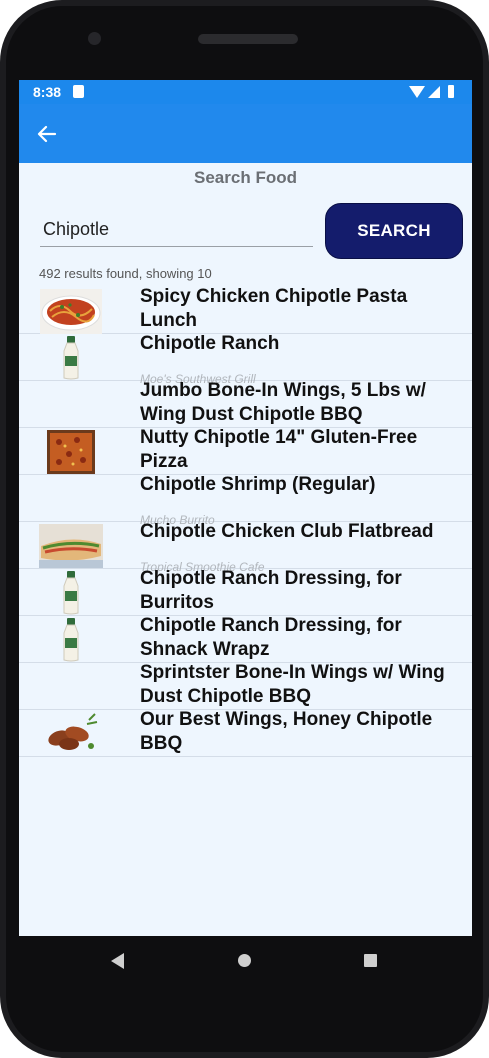  What do you see at coordinates (78, 91) in the screenshot?
I see `sim-card-icon` at bounding box center [78, 91].